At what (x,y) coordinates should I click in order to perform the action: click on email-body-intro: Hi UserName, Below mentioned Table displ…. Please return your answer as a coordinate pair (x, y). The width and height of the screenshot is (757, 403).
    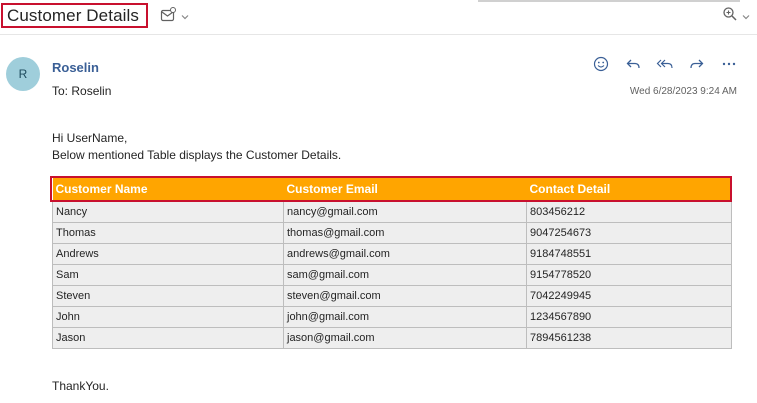
    Looking at the image, I should click on (196, 147).